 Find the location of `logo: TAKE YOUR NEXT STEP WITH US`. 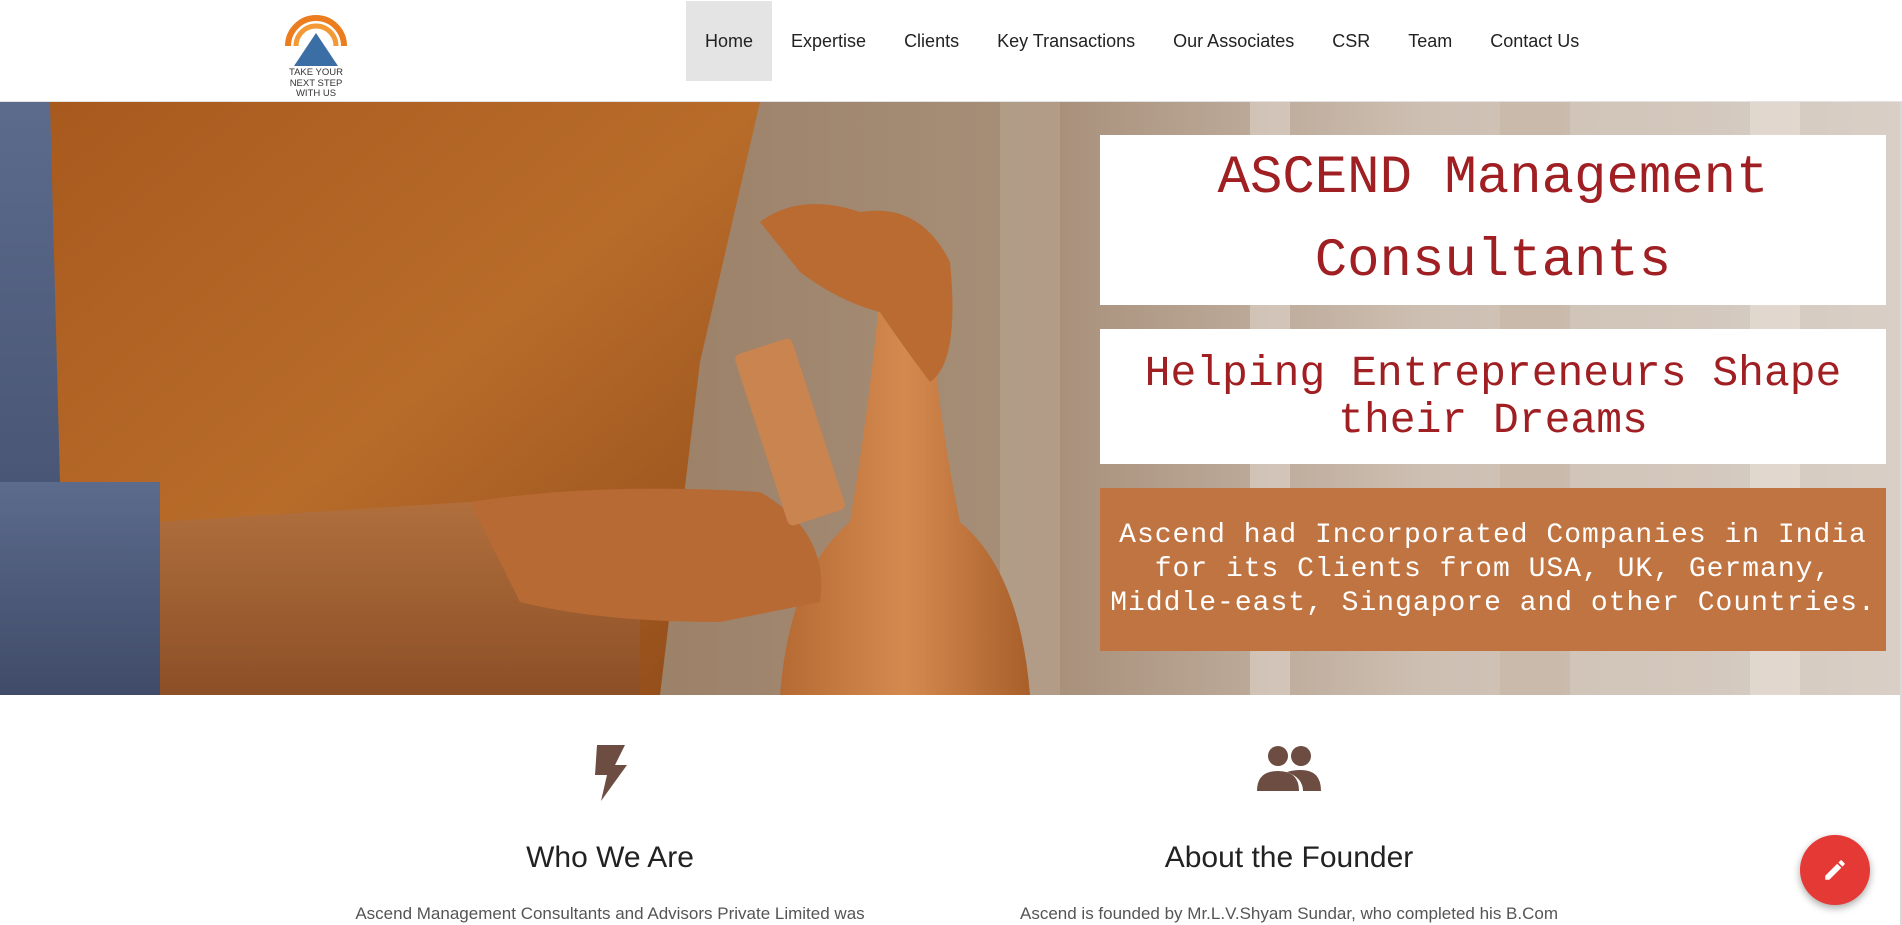

logo: TAKE YOUR NEXT STEP WITH US is located at coordinates (316, 52).